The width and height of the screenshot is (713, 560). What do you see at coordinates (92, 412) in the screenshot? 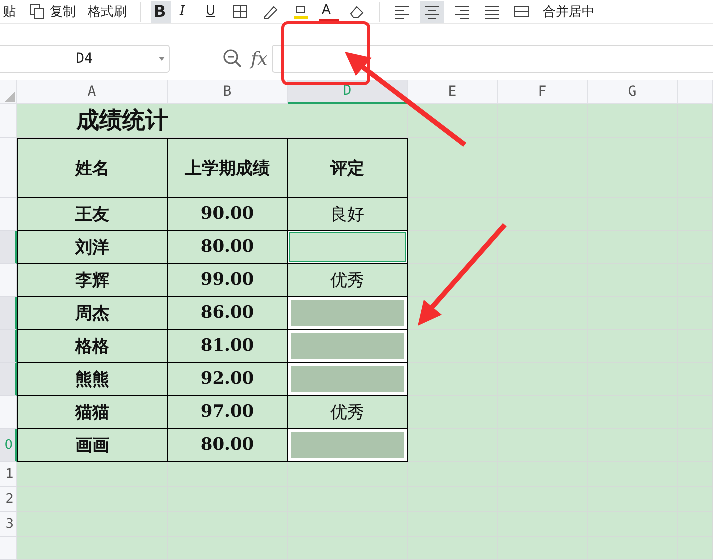
I see `table-cell: 猫猫` at bounding box center [92, 412].